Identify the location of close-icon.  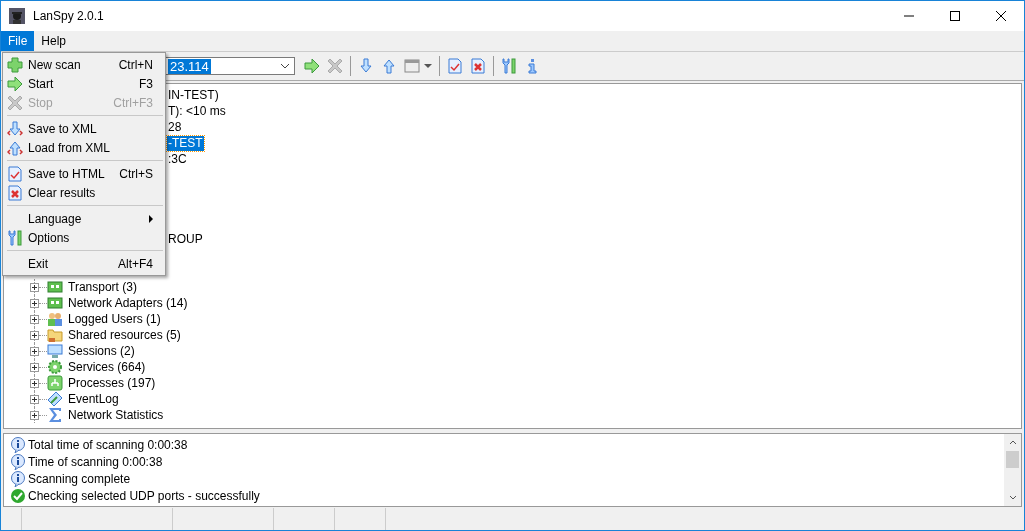
(1001, 16).